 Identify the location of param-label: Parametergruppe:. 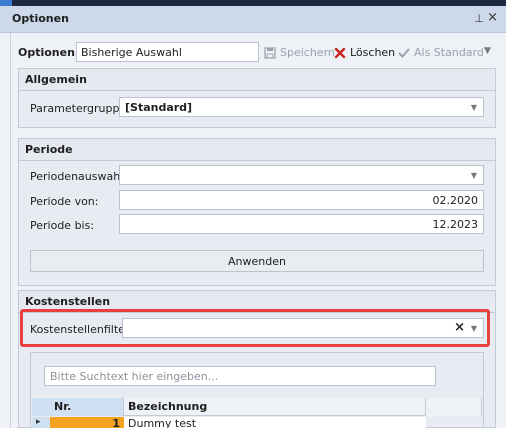
(80, 108).